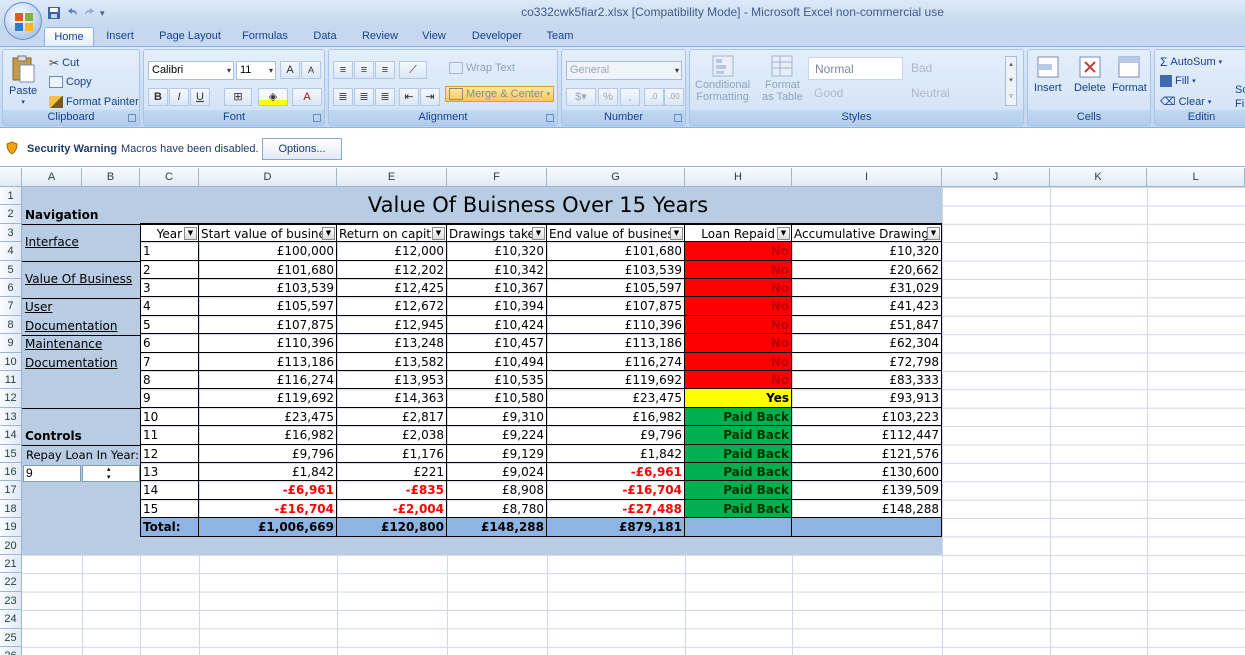 This screenshot has width=1245, height=655. I want to click on align-left-button: ≣, so click(343, 97).